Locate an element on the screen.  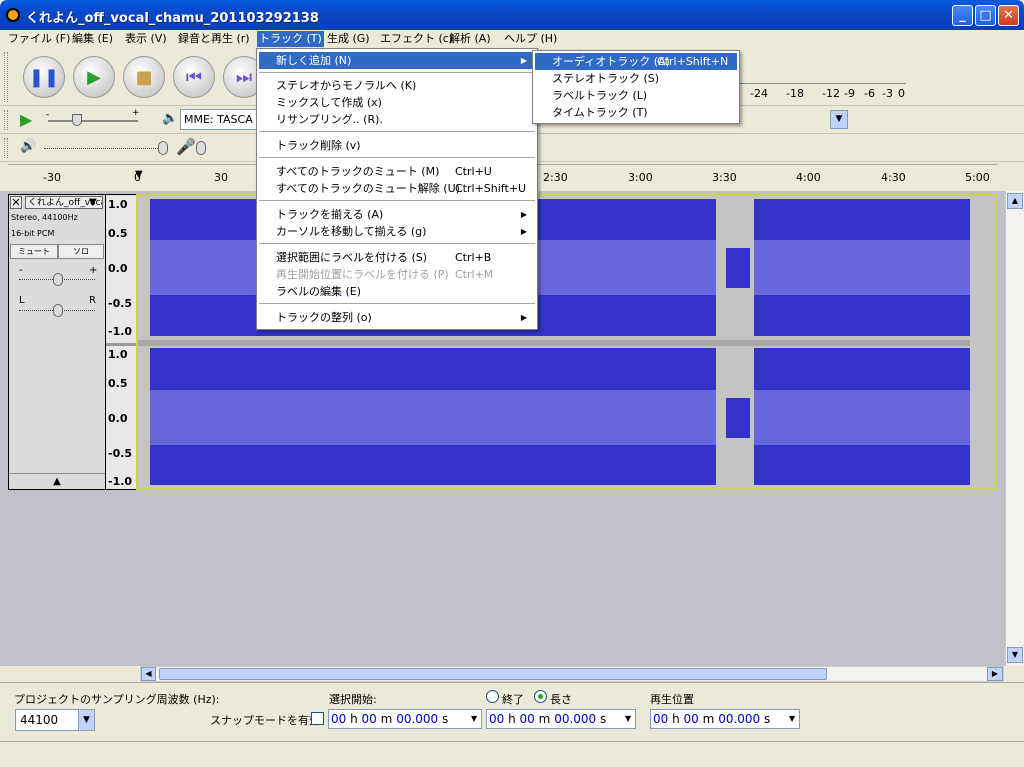
menu-move-and-align: カーソルを移動して揃える (g) ▶ is located at coordinates (397, 231).